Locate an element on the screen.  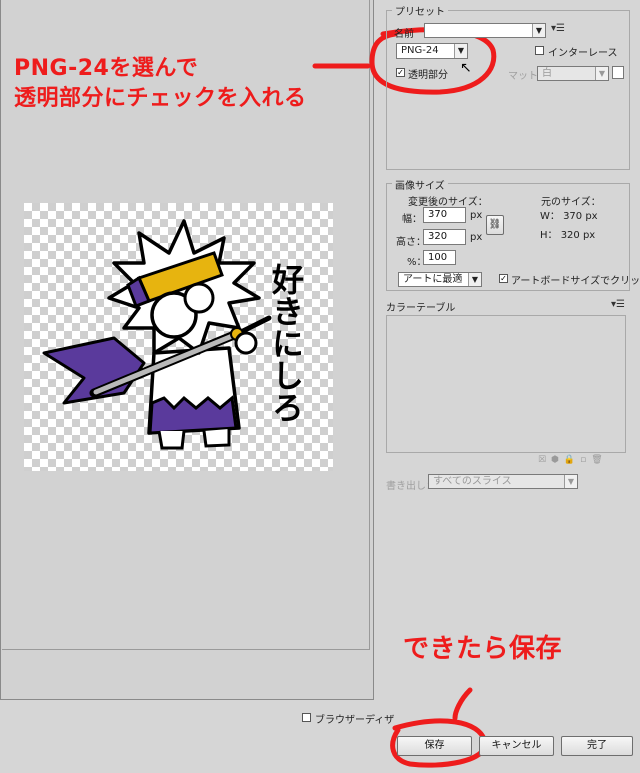
interlace-checkbox is located at coordinates (539, 50).